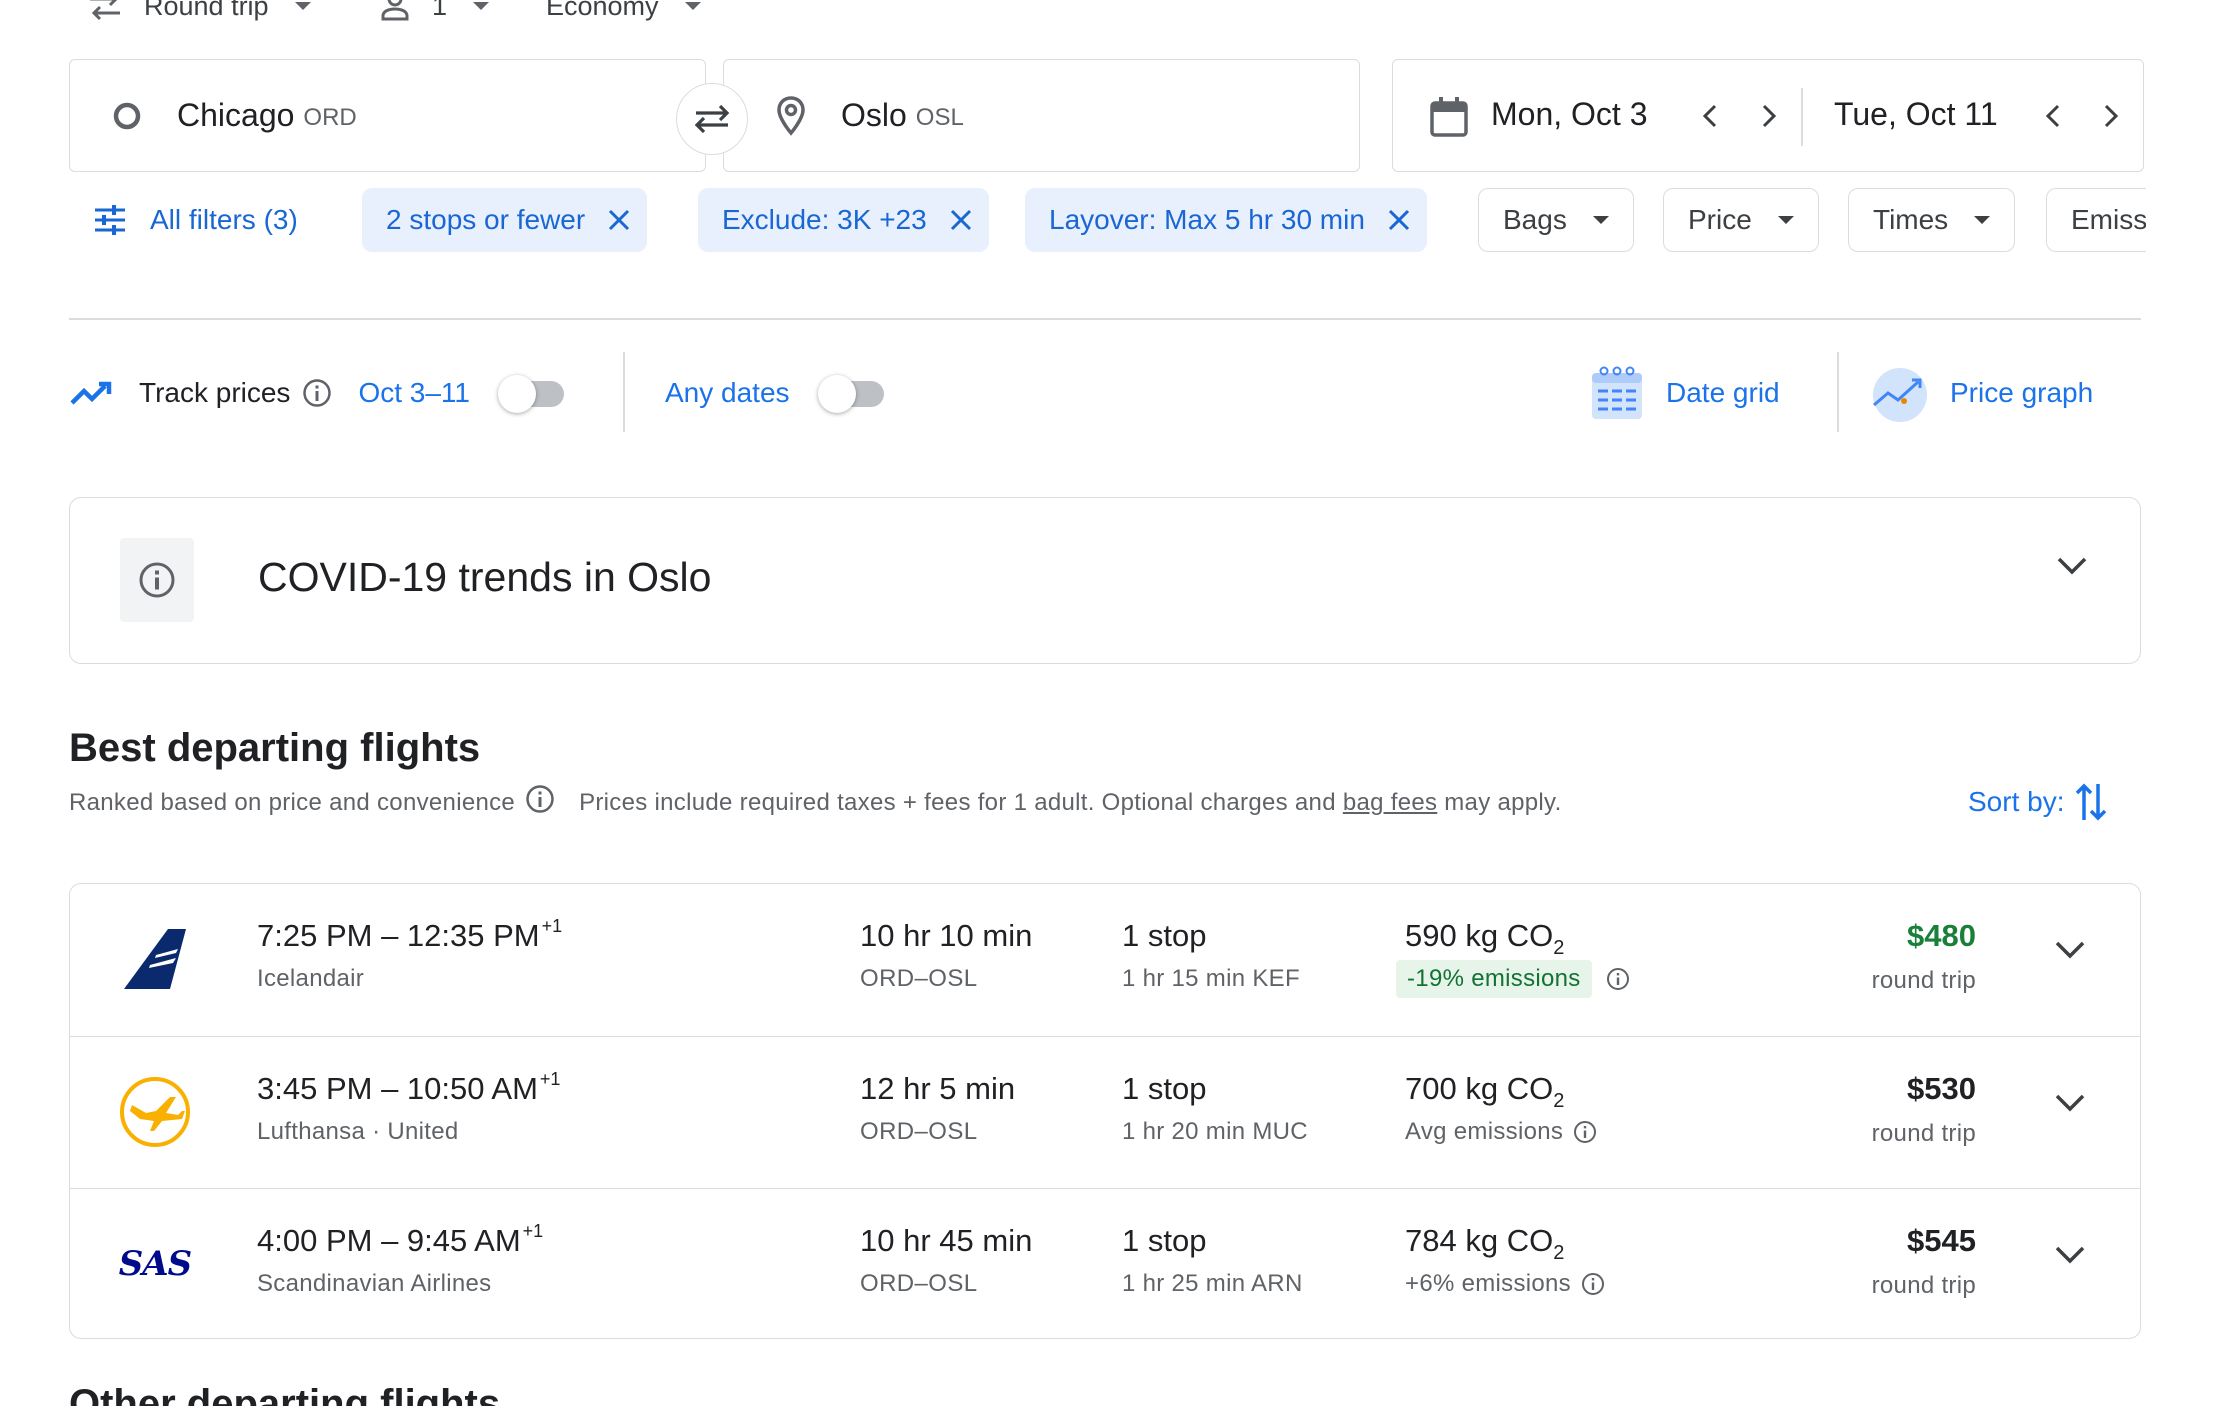 The image size is (2230, 1406). I want to click on trip-type-select: Round trip, so click(199, 13).